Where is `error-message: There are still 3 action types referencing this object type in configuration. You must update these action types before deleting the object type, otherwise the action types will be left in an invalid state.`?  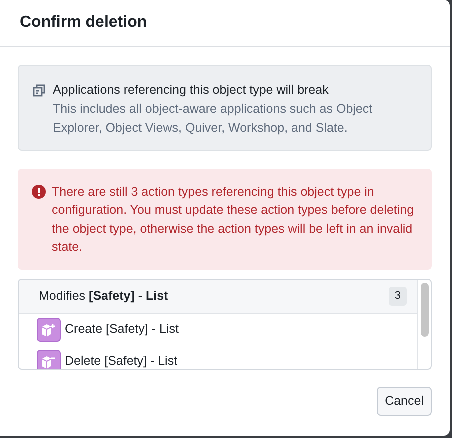
error-message: There are still 3 action types referencing this object type in configuration. You must update these action types before deleting the object type, otherwise the action types will be left in an invalid state. is located at coordinates (234, 220).